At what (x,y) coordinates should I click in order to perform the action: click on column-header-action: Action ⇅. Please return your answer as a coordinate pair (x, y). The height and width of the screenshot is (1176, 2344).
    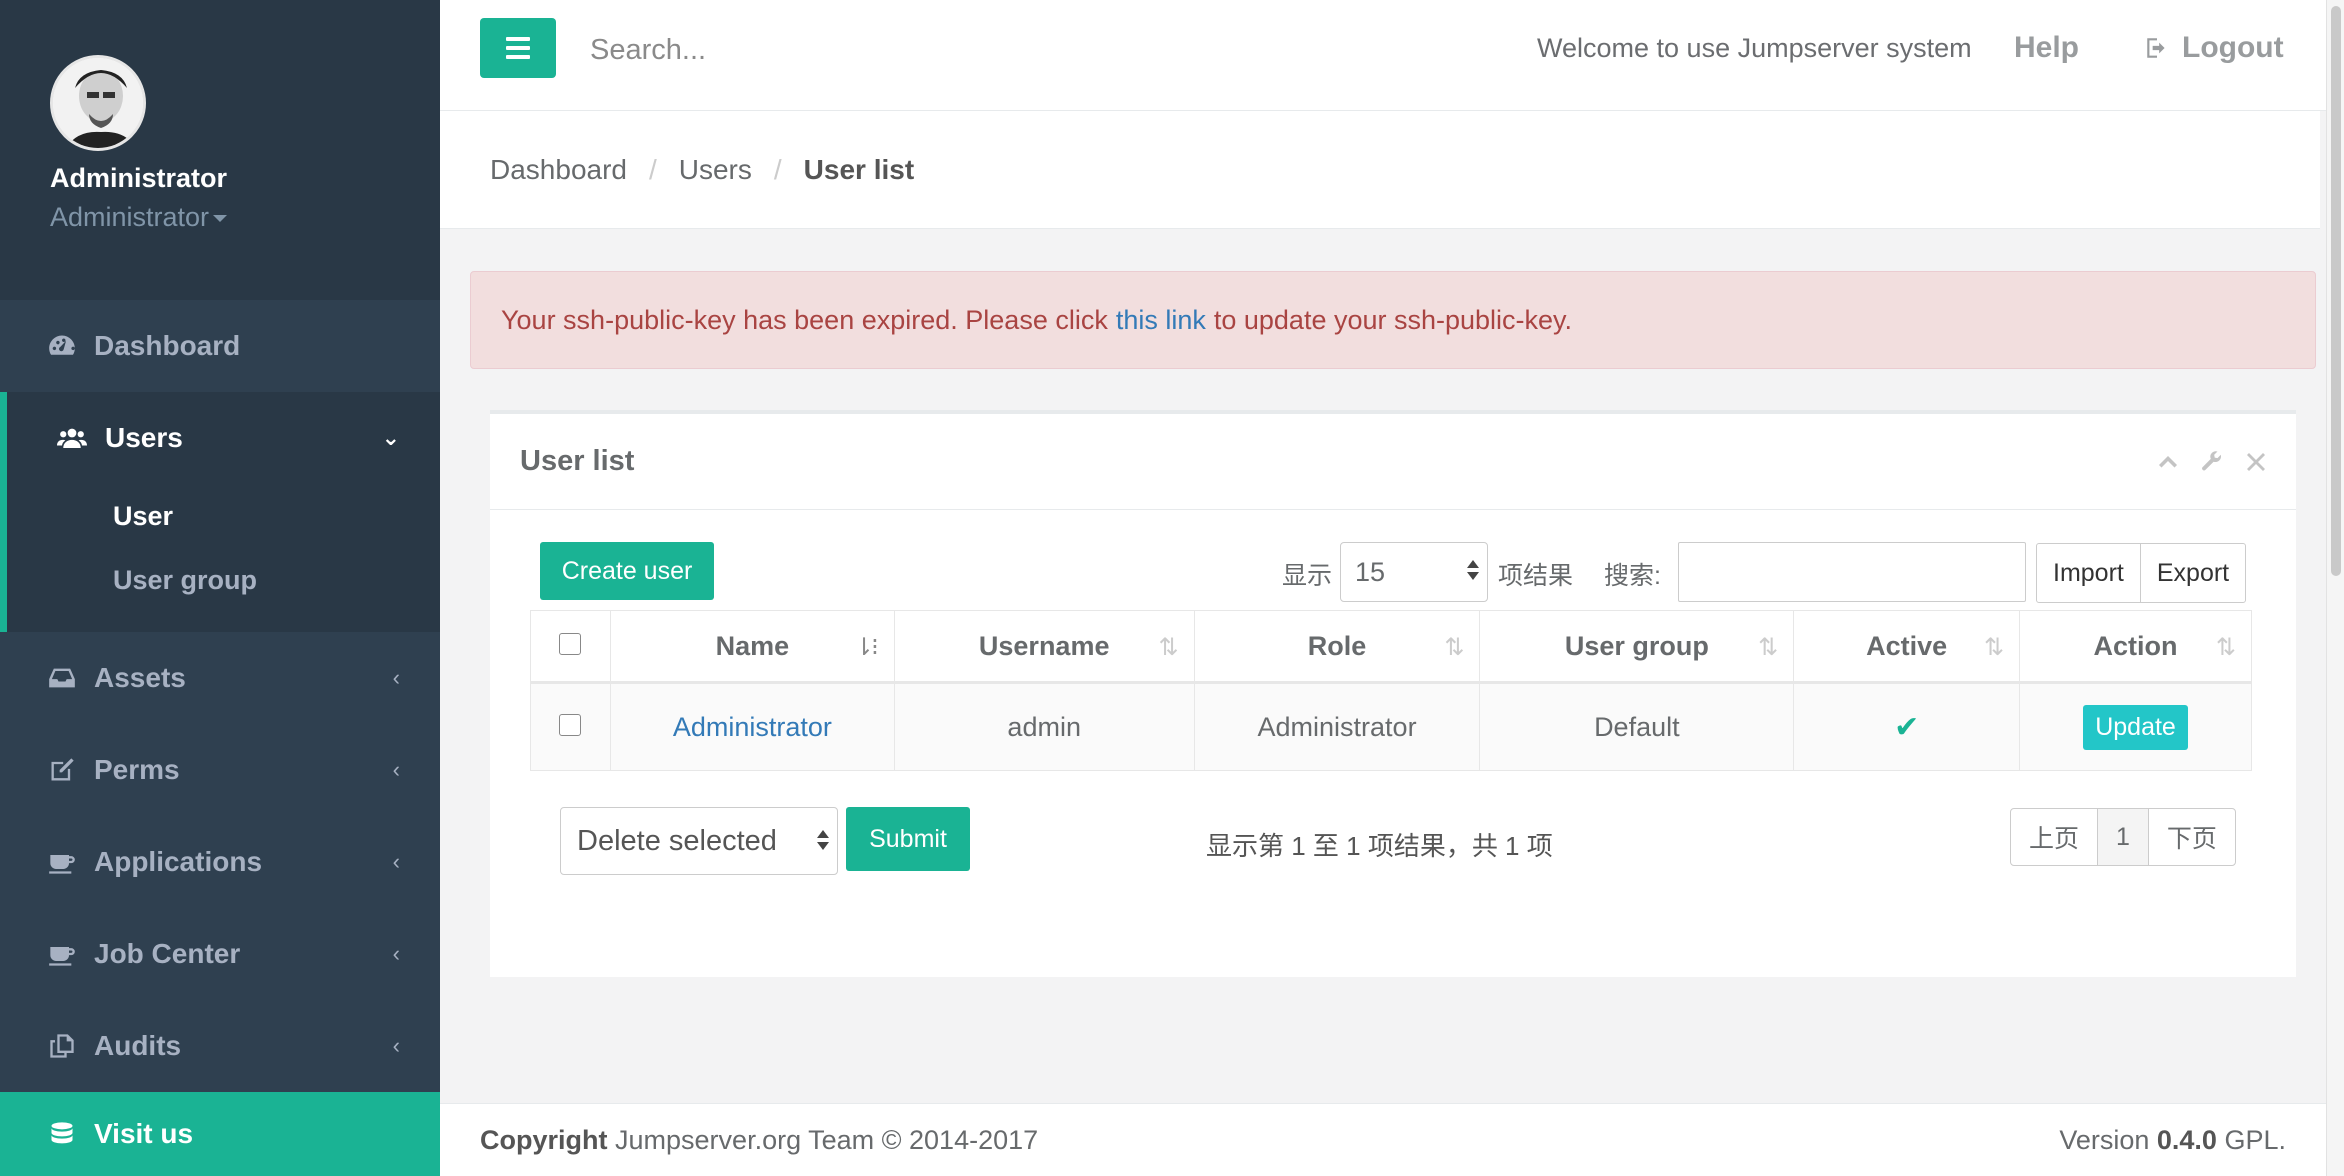
    Looking at the image, I should click on (2135, 647).